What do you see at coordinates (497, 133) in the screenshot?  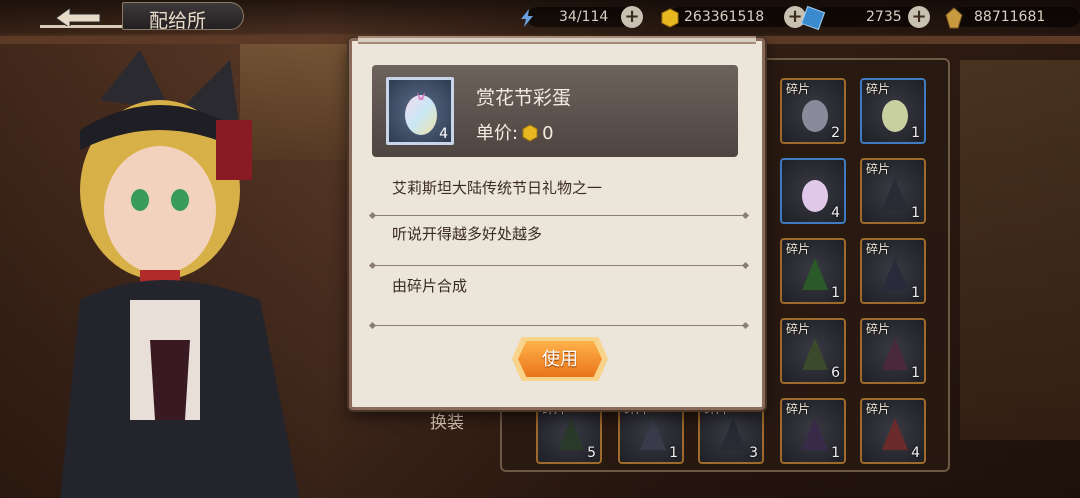 I see `price-label: 单价:` at bounding box center [497, 133].